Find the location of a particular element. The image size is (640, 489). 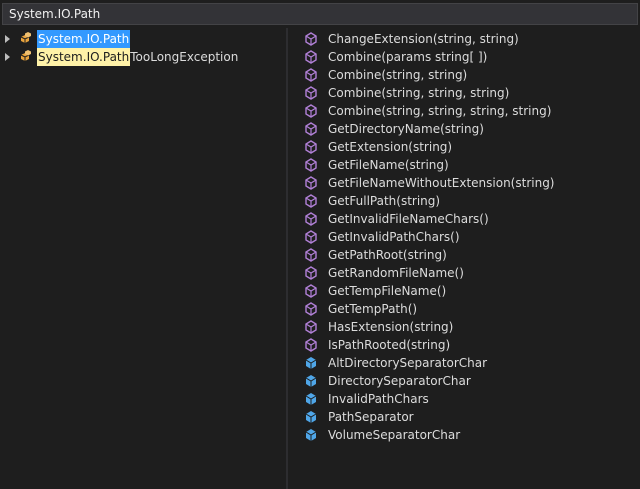

member-label: GetTempFileName() is located at coordinates (387, 291).